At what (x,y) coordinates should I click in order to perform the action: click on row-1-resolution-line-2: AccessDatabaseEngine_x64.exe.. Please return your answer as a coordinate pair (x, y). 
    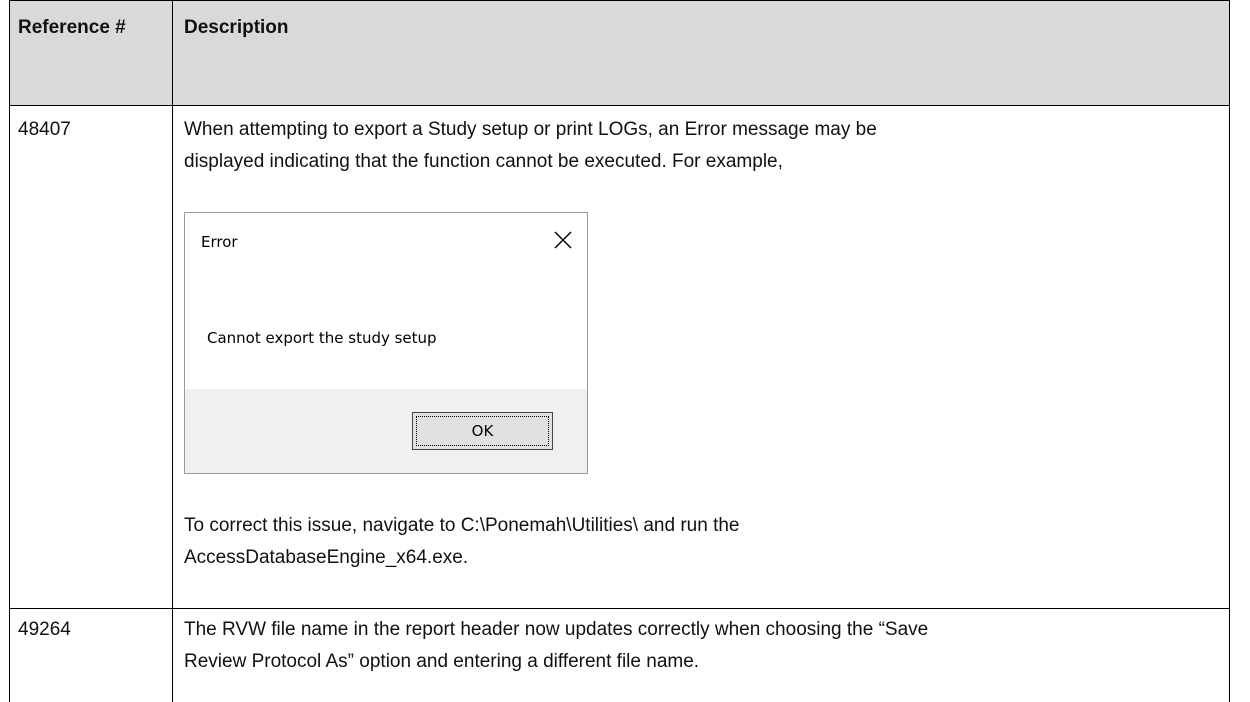
    Looking at the image, I should click on (326, 557).